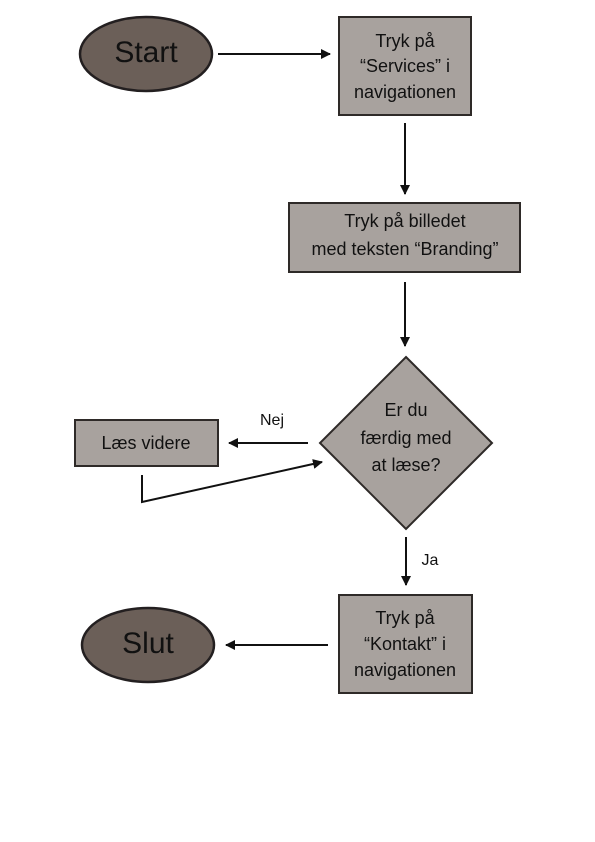 The height and width of the screenshot is (842, 595). I want to click on start-node: Start, so click(146, 54).